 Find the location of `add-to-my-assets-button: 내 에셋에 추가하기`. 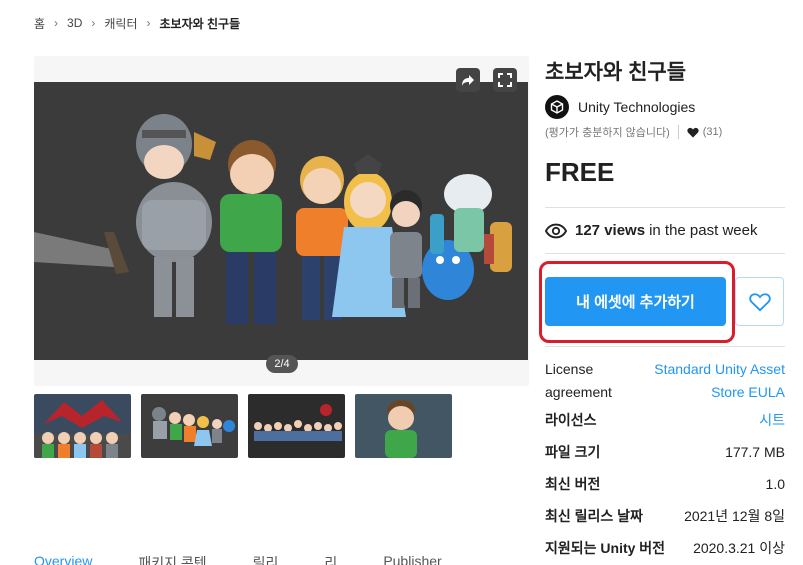

add-to-my-assets-button: 내 에셋에 추가하기 is located at coordinates (635, 301).